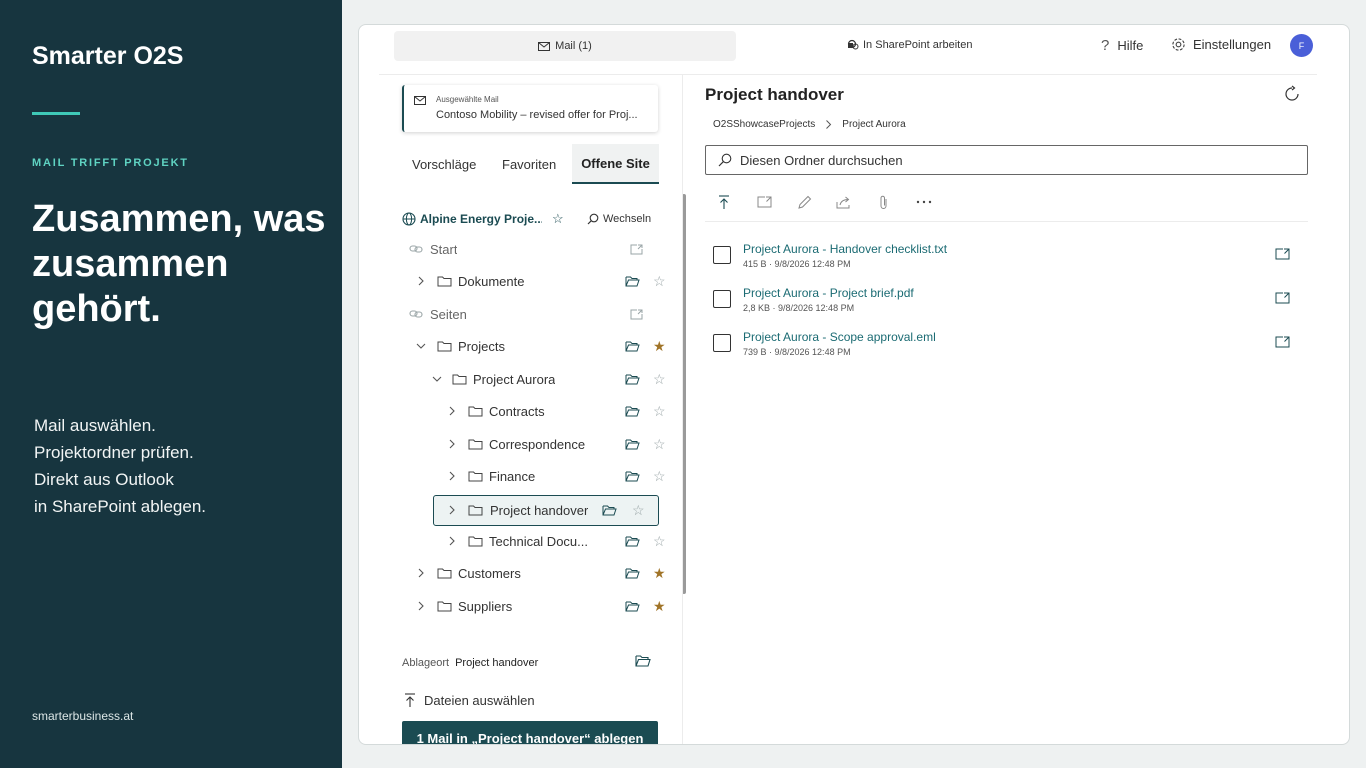 This screenshot has height=768, width=1366. I want to click on tree-item-projects: Projects ★, so click(534, 347).